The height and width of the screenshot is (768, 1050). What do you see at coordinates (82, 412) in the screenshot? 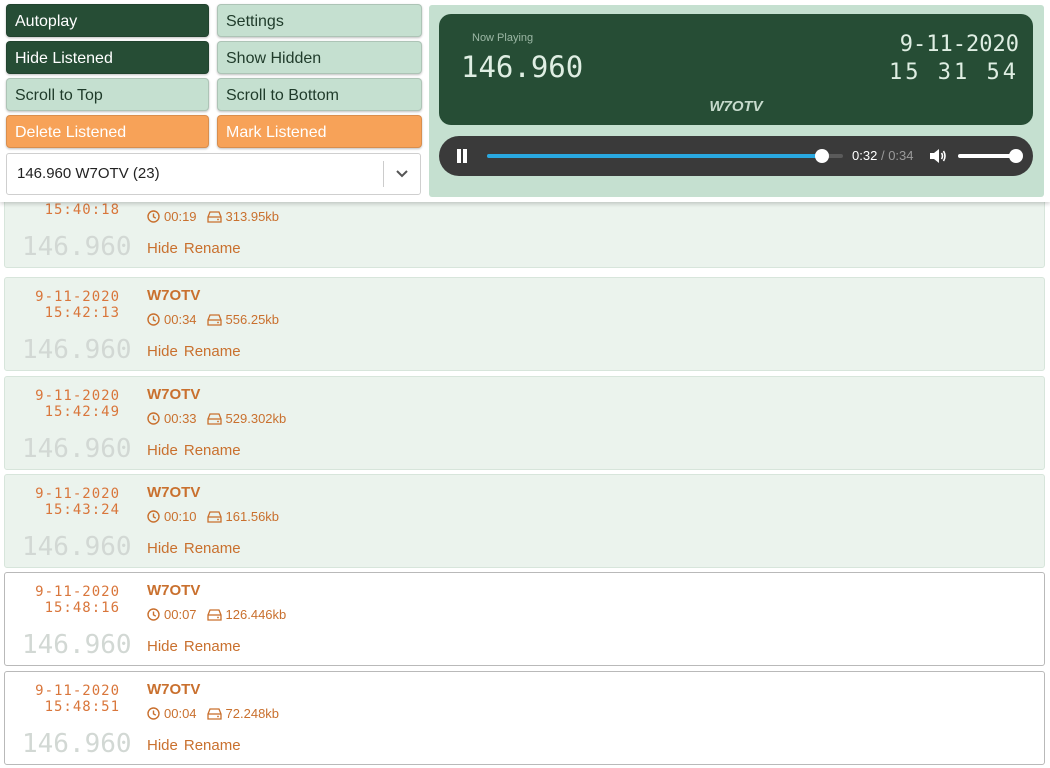
I see `recording-time: 15:42:49` at bounding box center [82, 412].